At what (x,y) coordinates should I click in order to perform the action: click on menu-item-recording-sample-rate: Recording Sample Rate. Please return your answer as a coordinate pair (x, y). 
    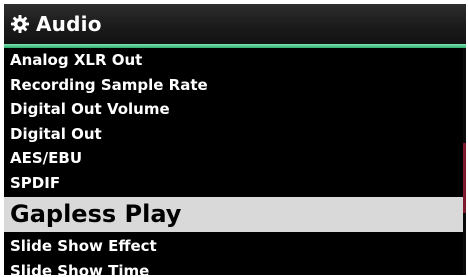
    Looking at the image, I should click on (235, 85).